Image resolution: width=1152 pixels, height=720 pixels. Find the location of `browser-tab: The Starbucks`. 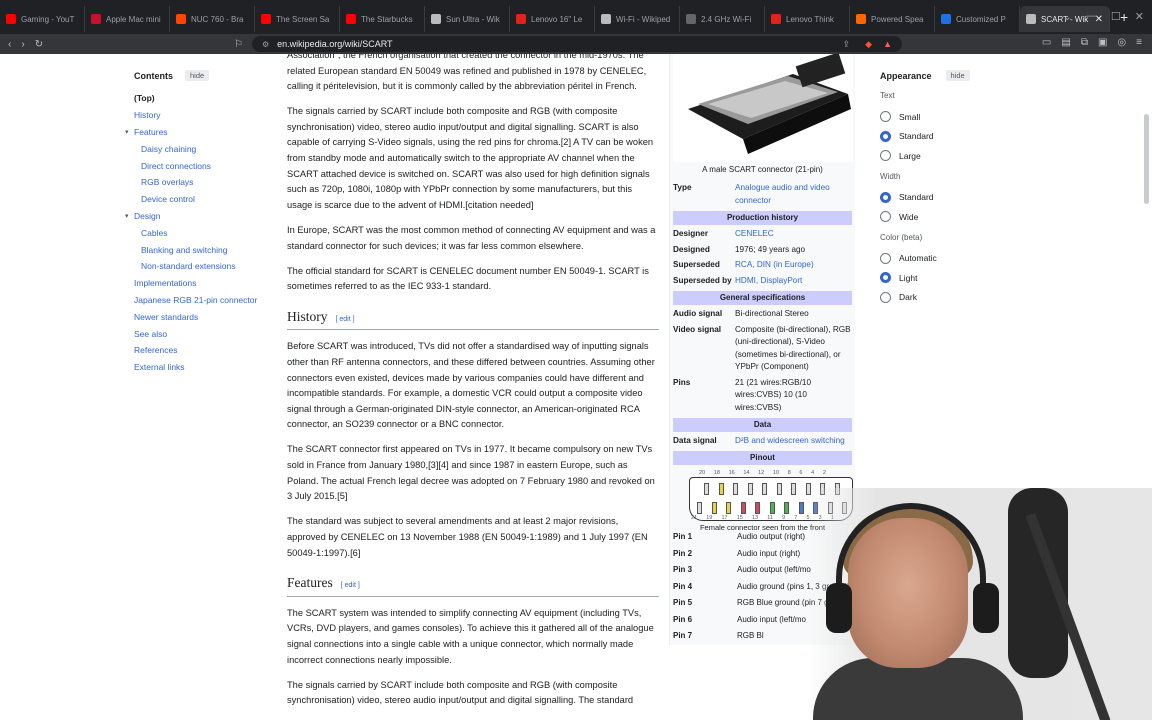

browser-tab: The Starbucks is located at coordinates (382, 19).